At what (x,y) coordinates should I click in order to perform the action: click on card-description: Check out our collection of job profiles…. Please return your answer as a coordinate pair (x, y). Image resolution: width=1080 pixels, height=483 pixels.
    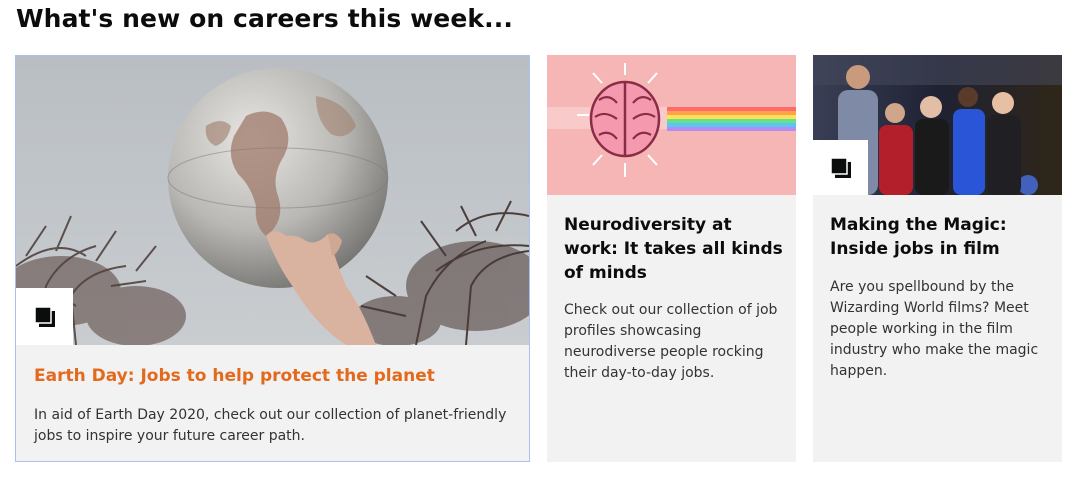
    Looking at the image, I should click on (671, 341).